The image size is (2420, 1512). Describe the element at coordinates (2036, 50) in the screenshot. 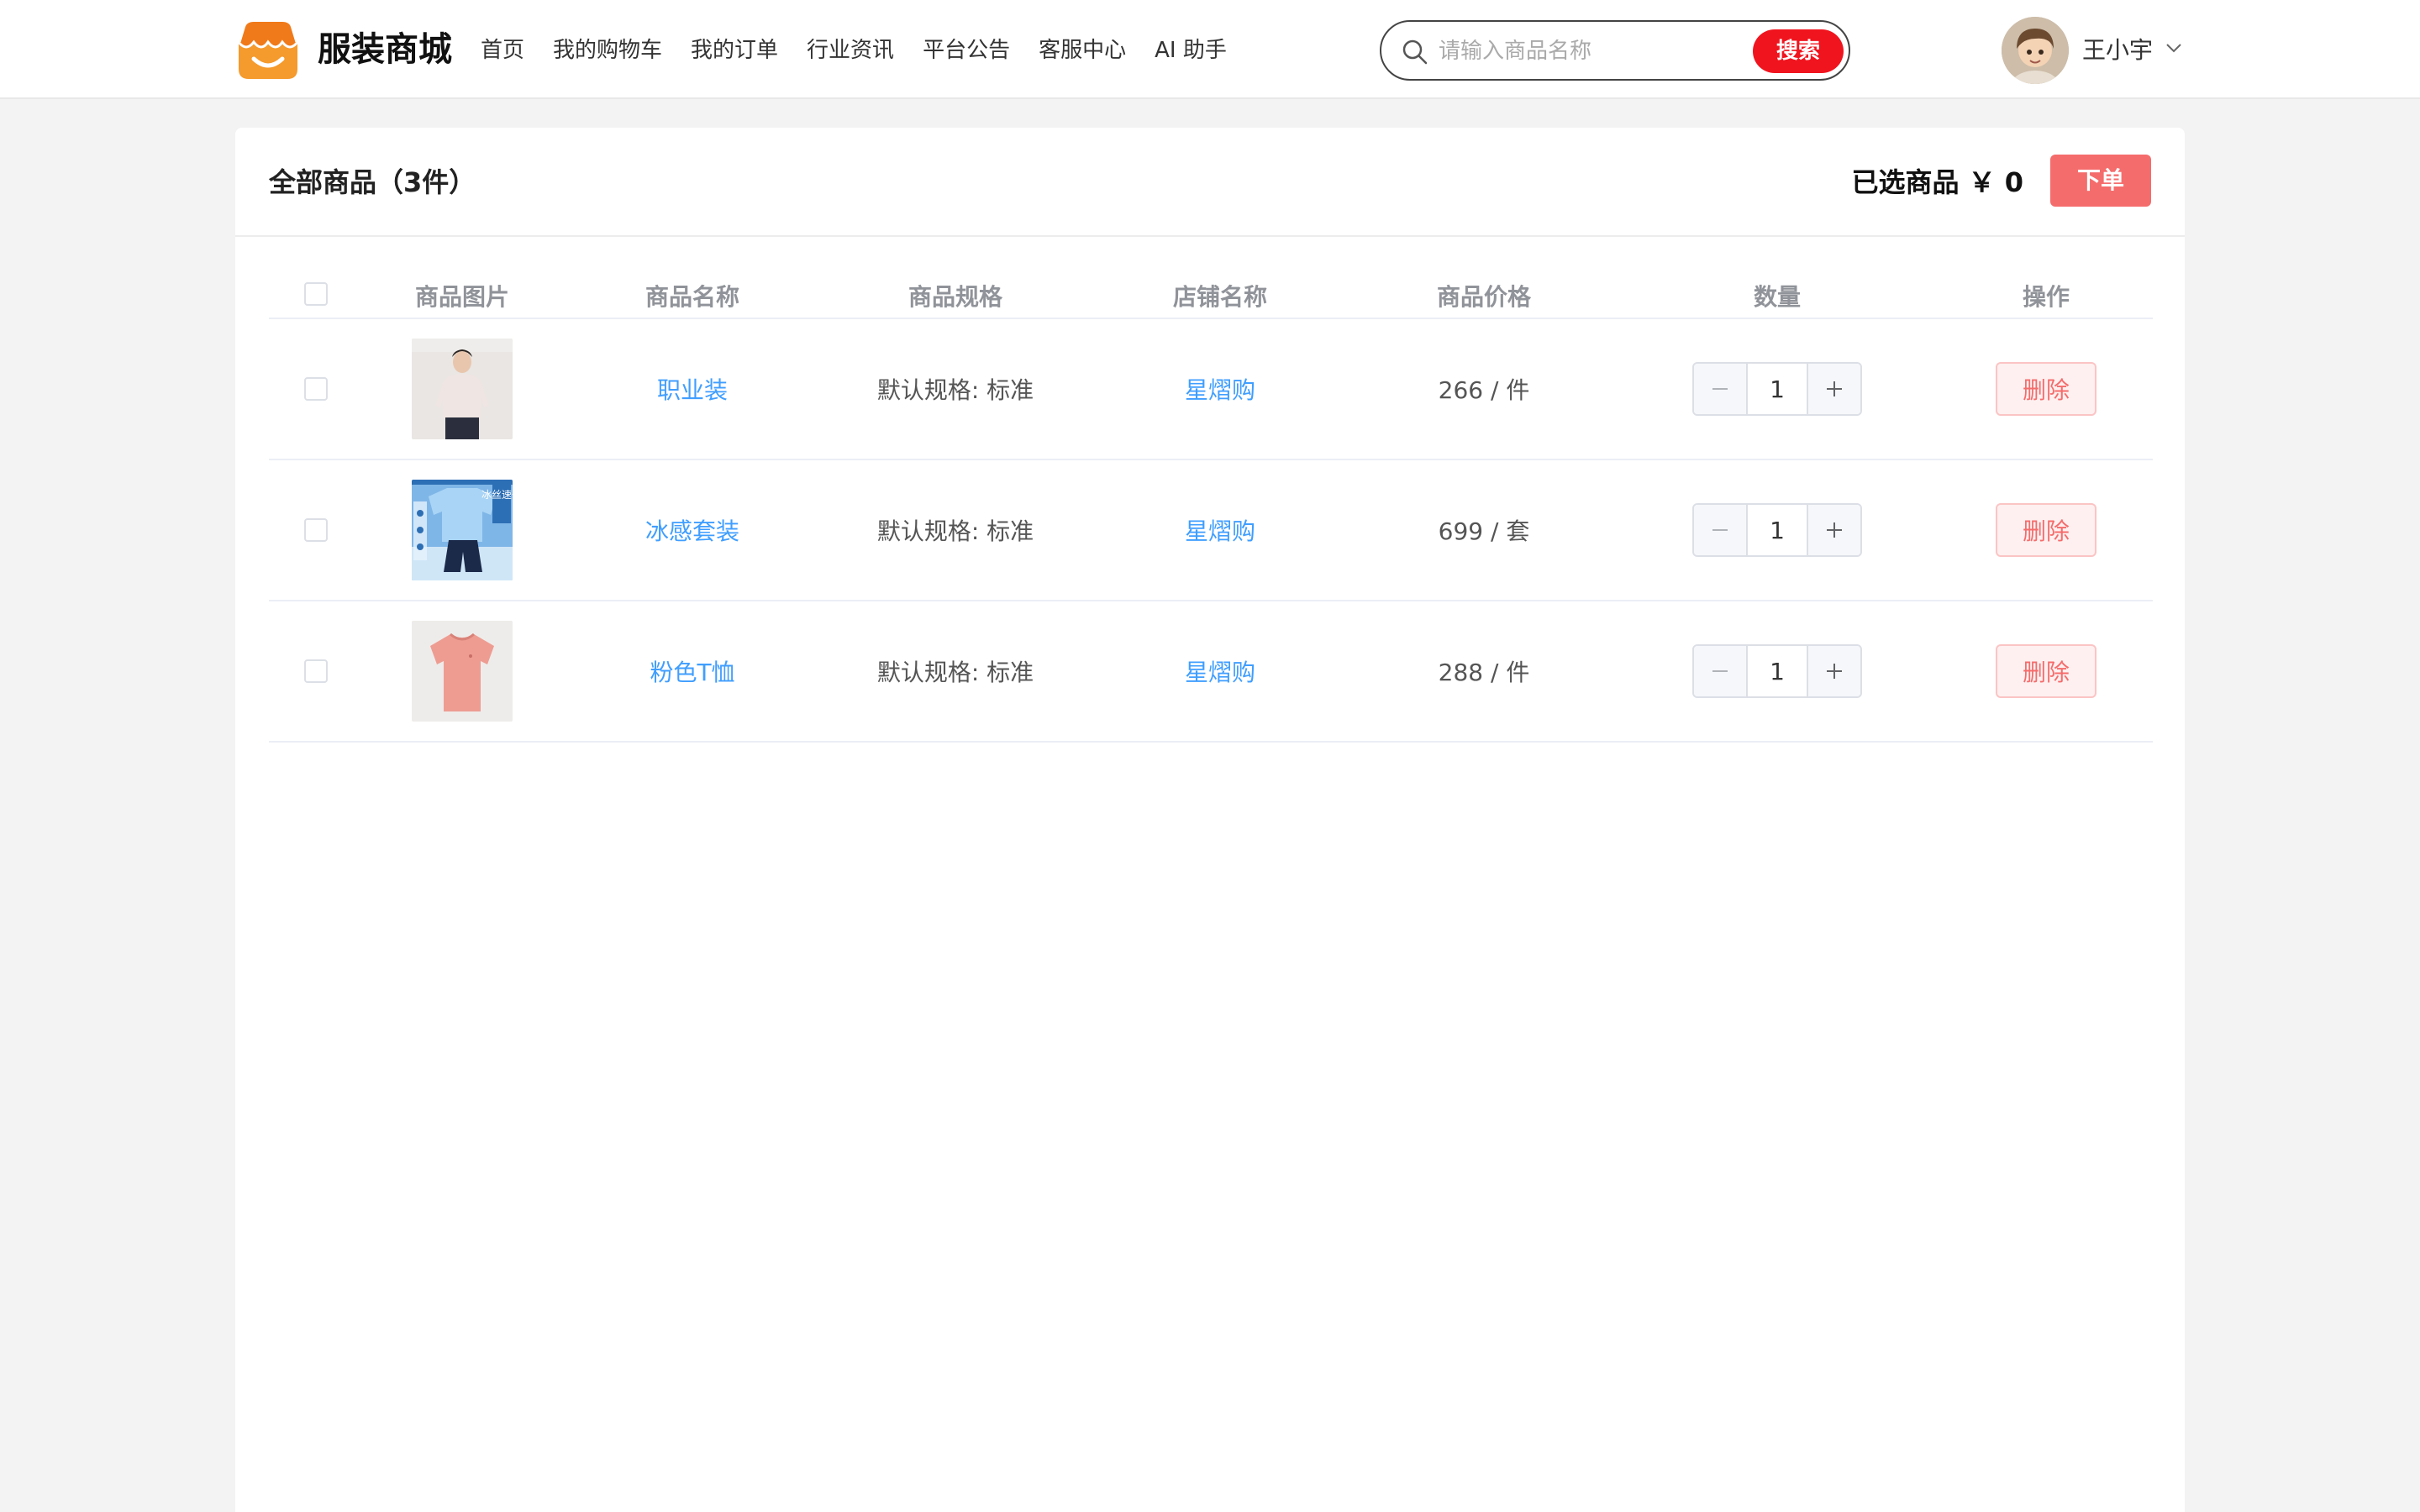

I see `user-avatar` at that location.